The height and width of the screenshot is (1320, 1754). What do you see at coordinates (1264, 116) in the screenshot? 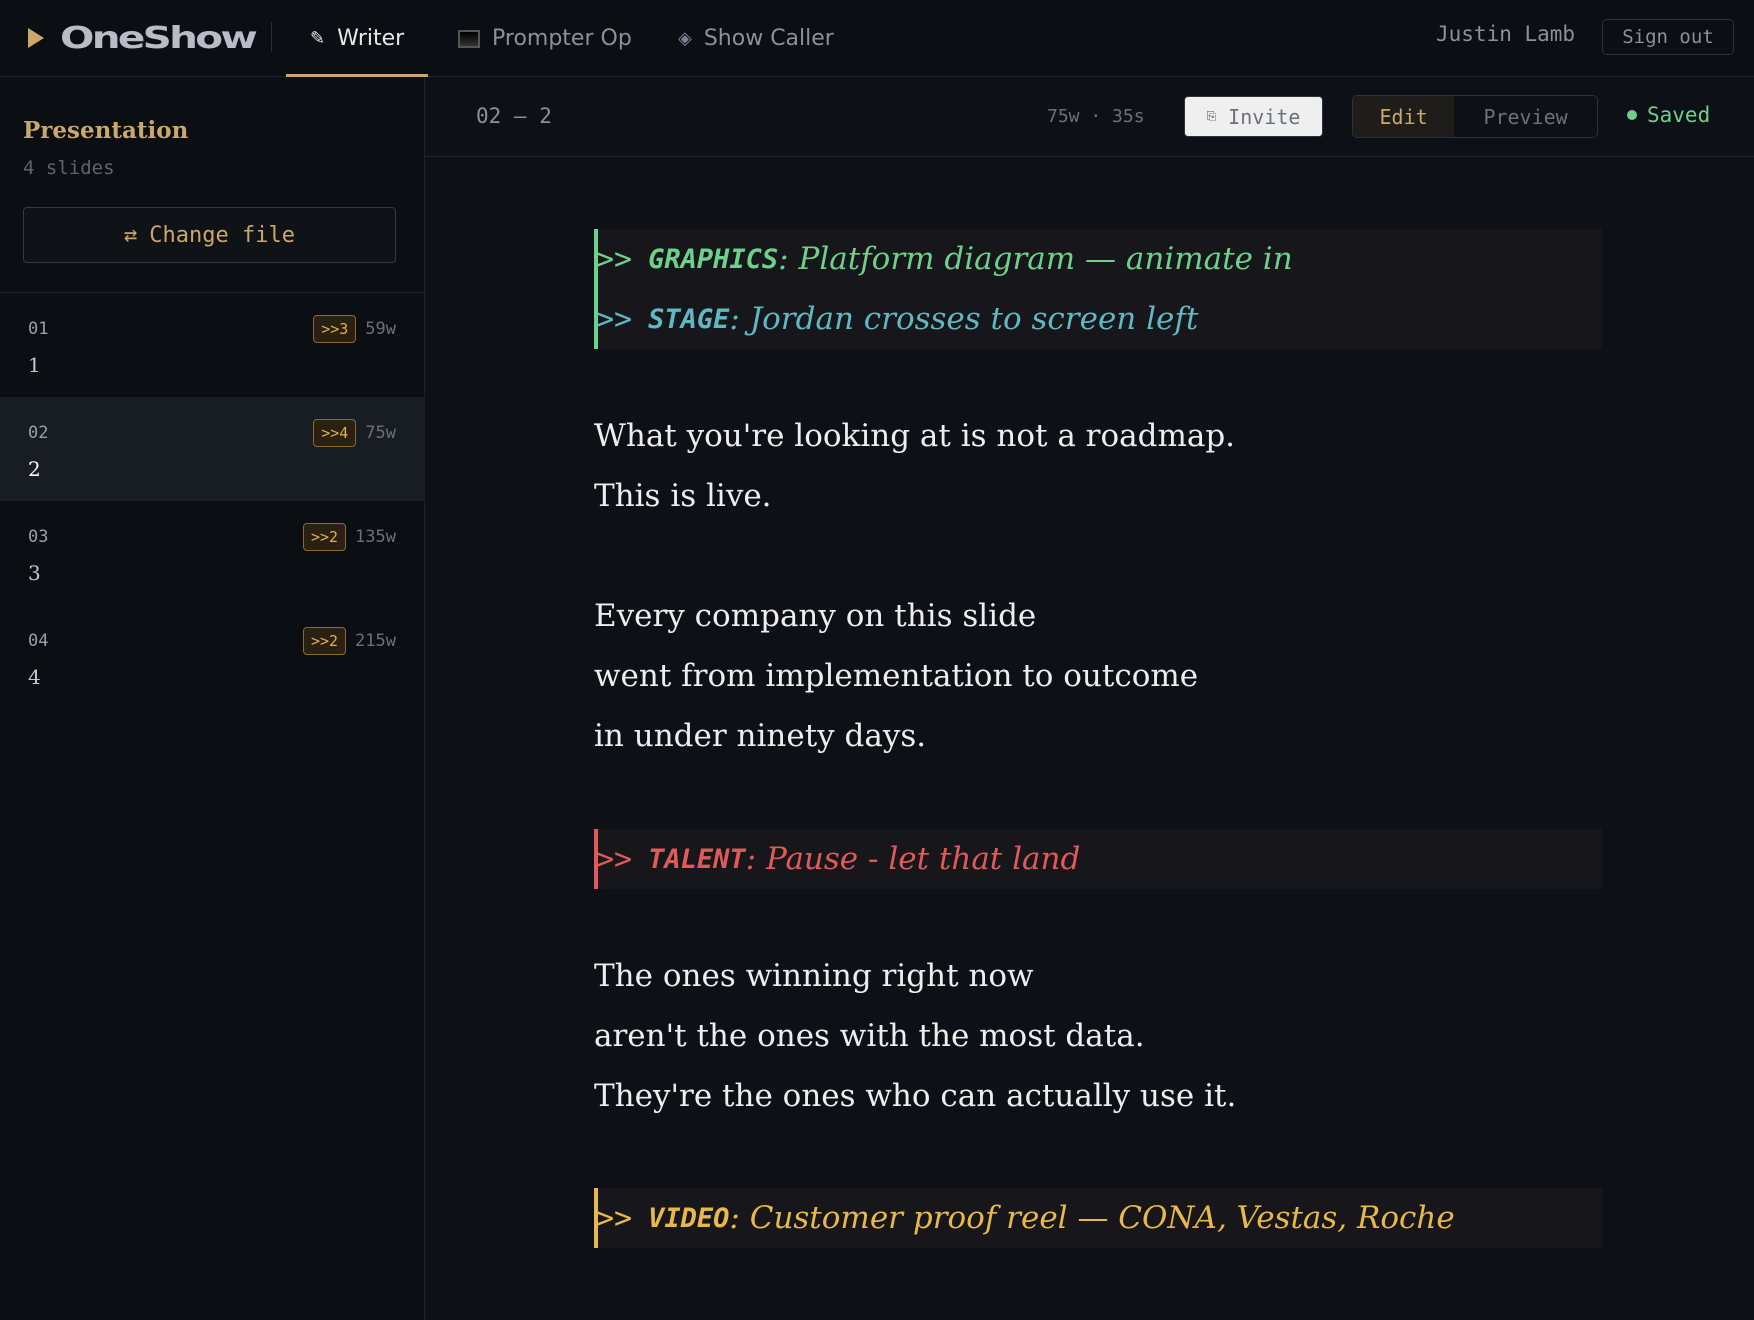
I see `invite-label: Invite` at bounding box center [1264, 116].